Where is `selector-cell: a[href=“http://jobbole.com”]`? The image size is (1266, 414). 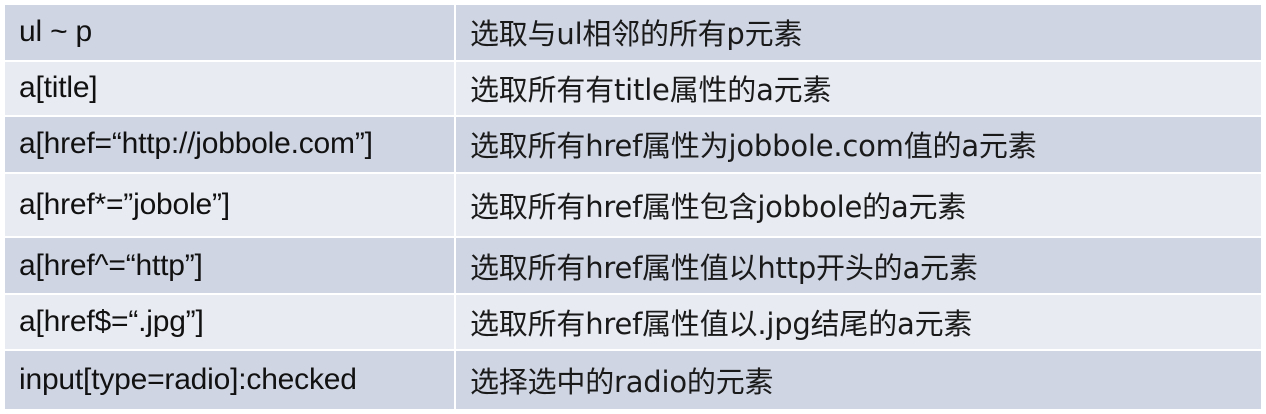 selector-cell: a[href=“http://jobbole.com”] is located at coordinates (229, 144).